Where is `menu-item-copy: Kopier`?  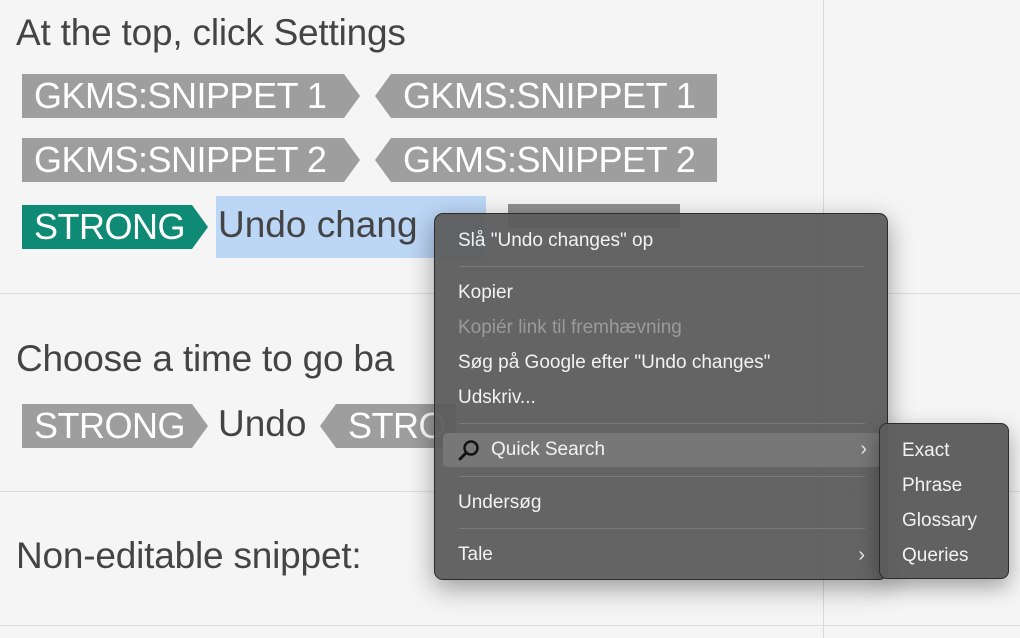 menu-item-copy: Kopier is located at coordinates (485, 293).